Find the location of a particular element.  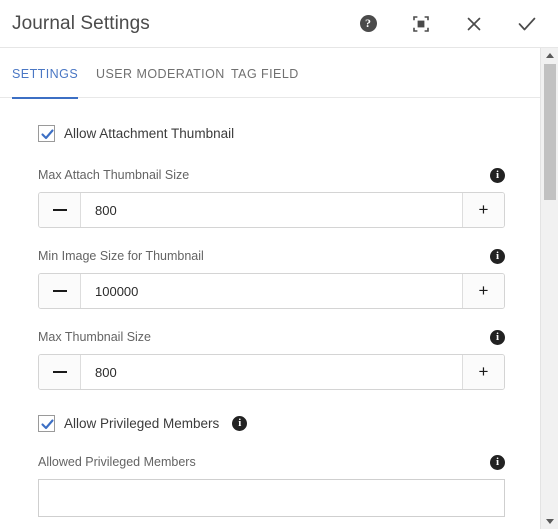

confirm-button is located at coordinates (527, 24).